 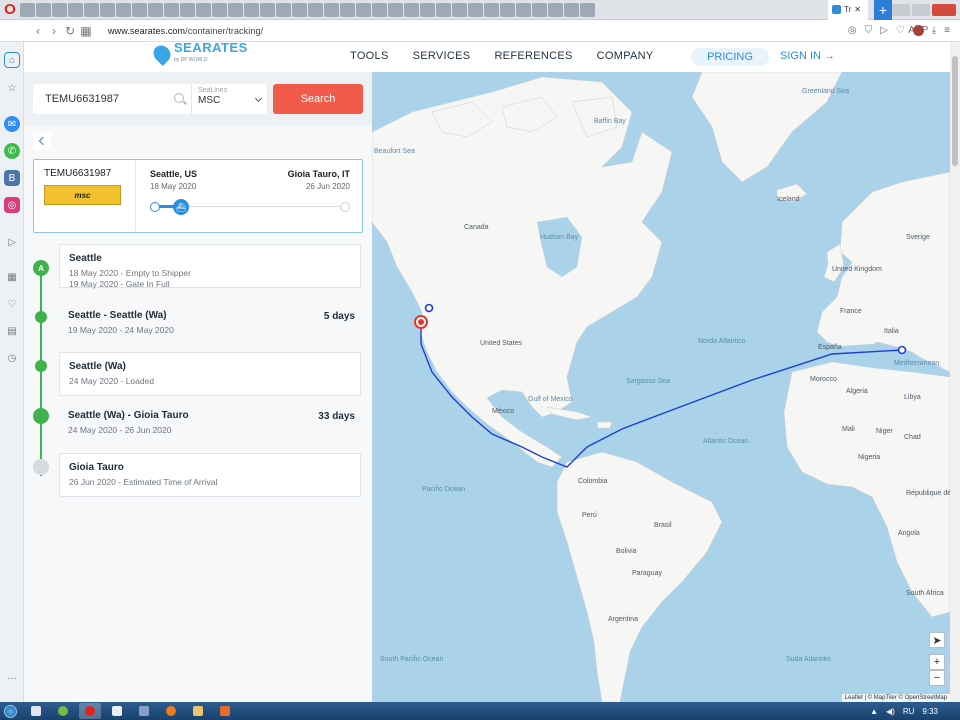 I want to click on tray-arrow-icon: ▲, so click(x=874, y=711).